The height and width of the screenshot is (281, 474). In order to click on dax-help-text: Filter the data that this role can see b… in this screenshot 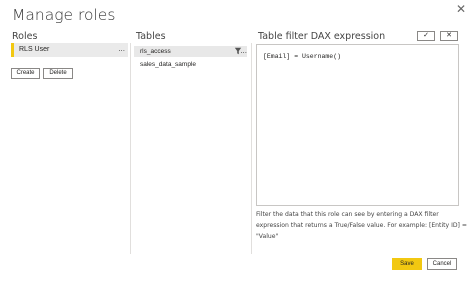, I will do `click(361, 225)`.